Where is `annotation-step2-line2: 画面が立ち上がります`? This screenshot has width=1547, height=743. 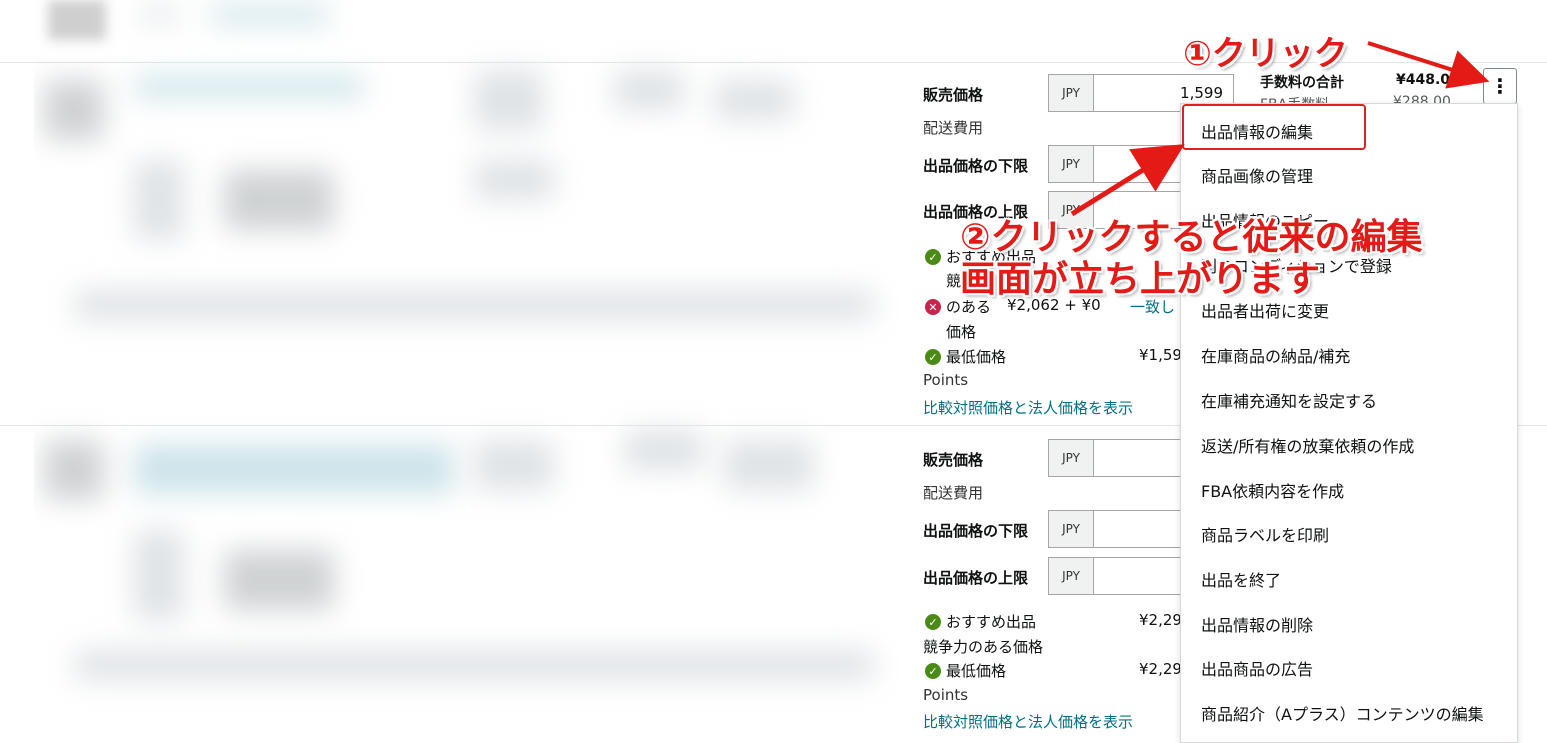
annotation-step2-line2: 画面が立ち上がります is located at coordinates (1140, 279).